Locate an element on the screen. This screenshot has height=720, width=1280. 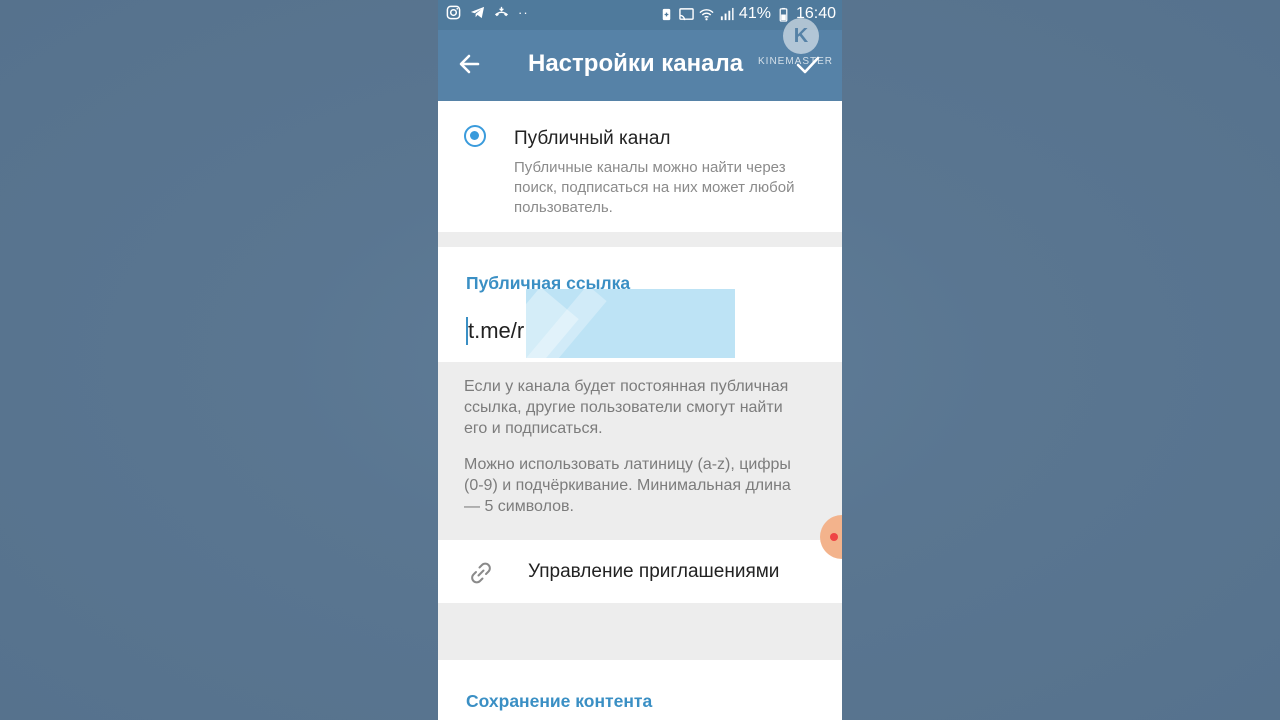
notification-dots: ·· is located at coordinates (523, 12).